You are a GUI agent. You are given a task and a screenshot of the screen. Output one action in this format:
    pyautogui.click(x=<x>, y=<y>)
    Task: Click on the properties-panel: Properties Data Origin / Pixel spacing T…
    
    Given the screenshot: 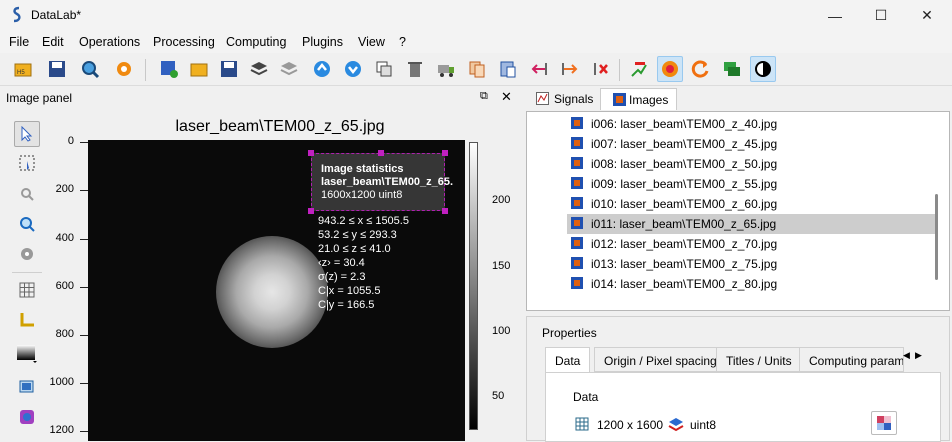 What is the action you would take?
    pyautogui.click(x=738, y=379)
    